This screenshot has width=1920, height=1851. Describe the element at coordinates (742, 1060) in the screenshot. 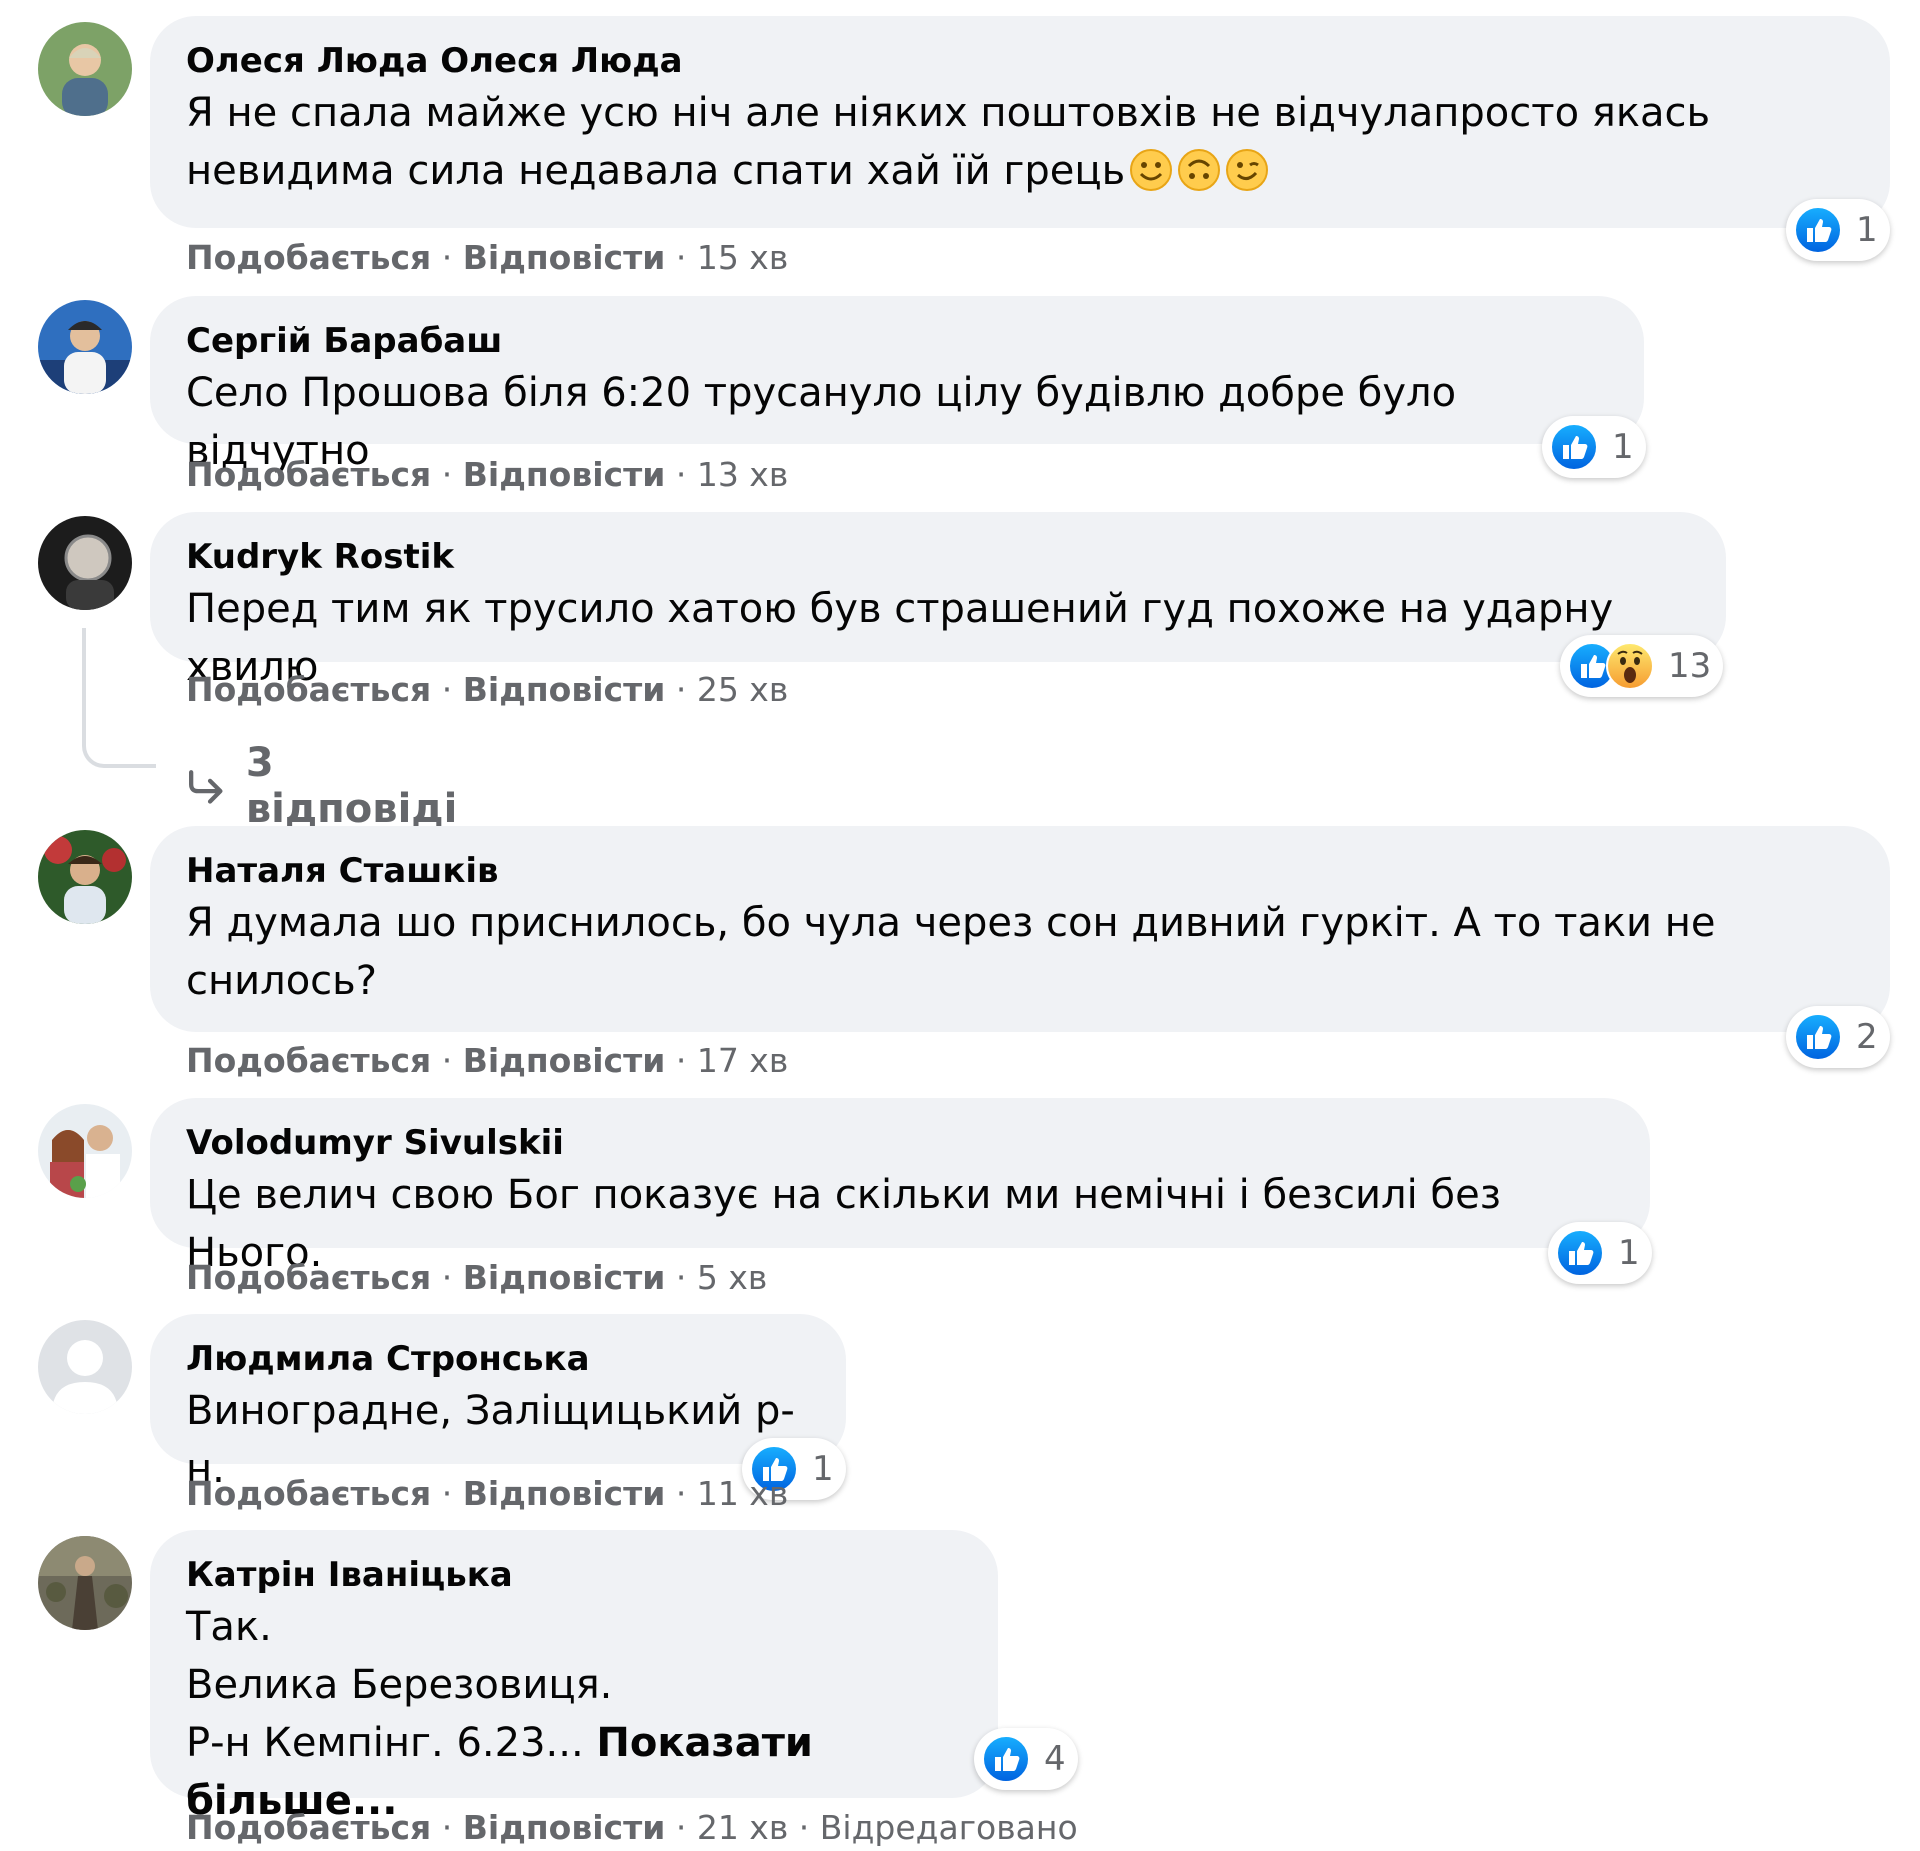

I see `comment-time: 17 хв` at that location.